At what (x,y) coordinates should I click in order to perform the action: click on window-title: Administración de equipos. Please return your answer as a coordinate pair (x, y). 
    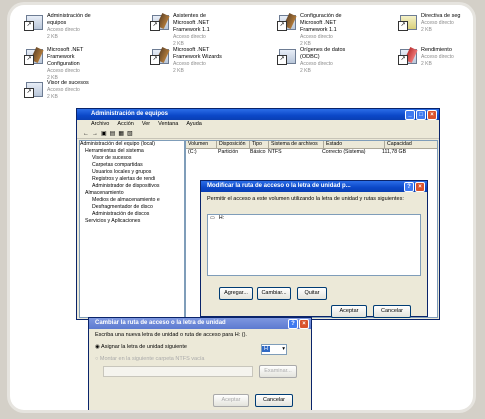
    Looking at the image, I should click on (130, 114).